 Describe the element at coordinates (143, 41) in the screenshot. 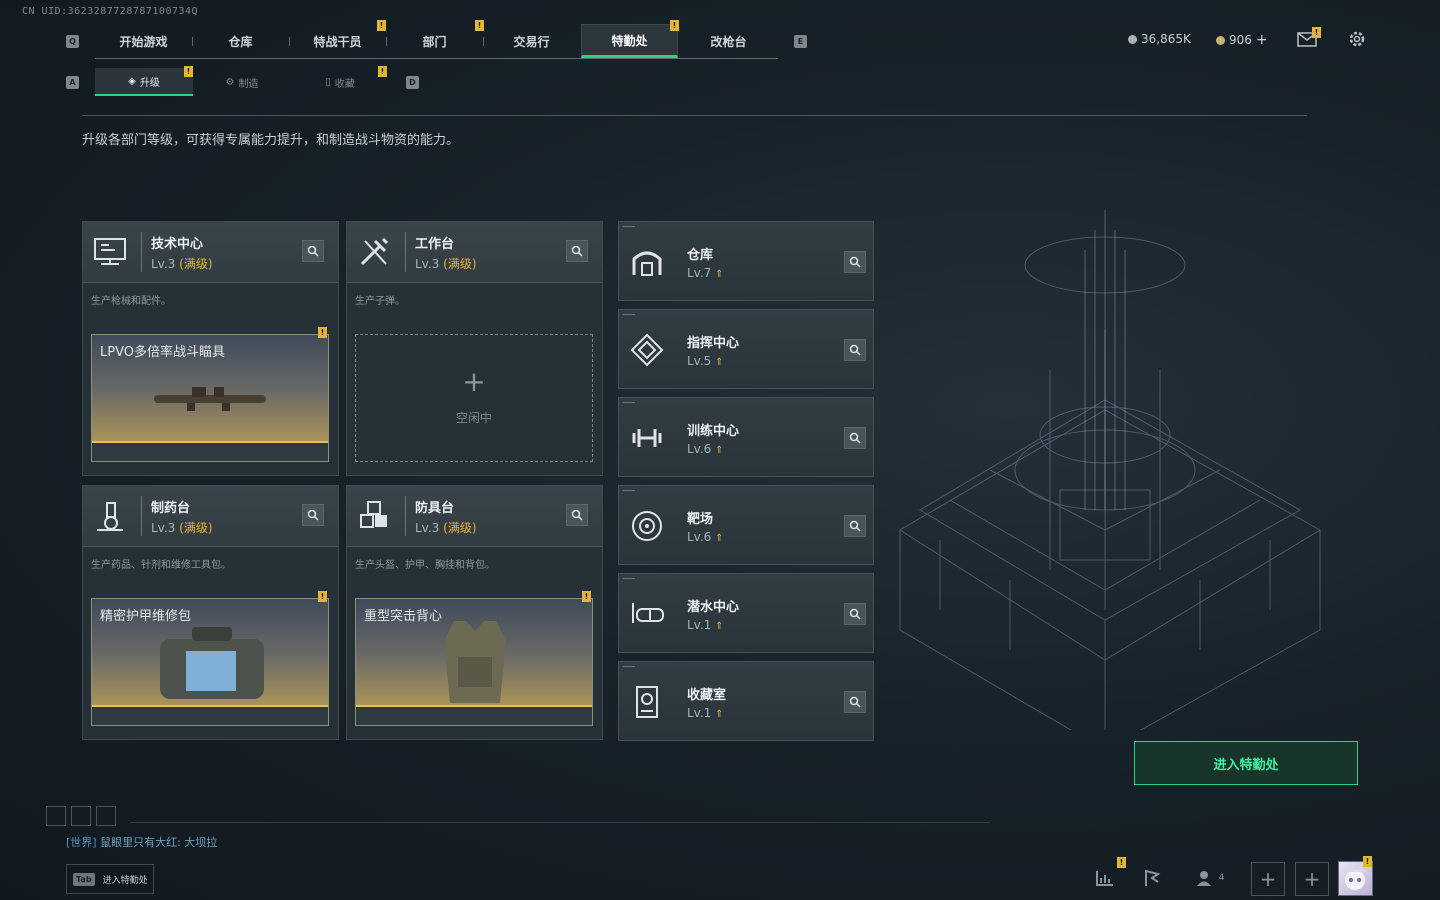

I see `tab-start-game: 开始游戏` at that location.